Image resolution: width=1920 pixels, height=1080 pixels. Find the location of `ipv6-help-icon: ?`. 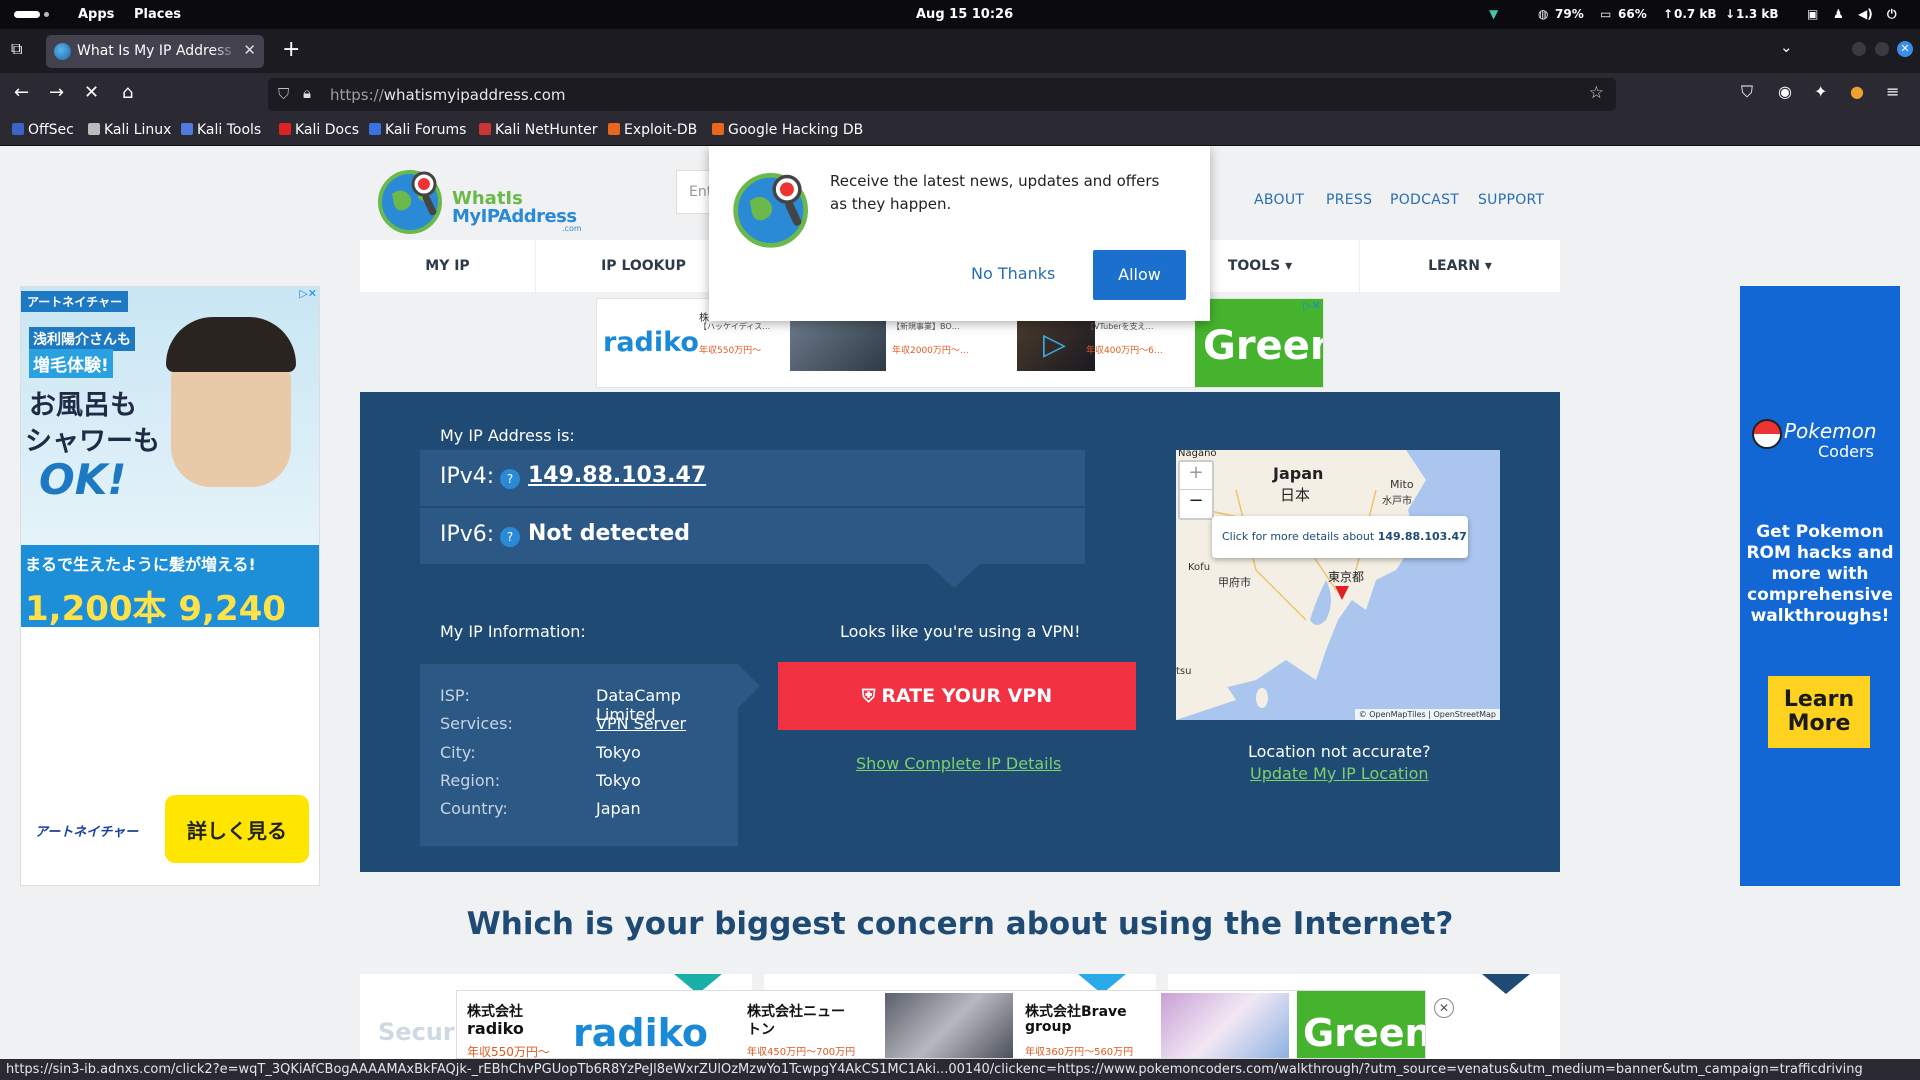

ipv6-help-icon: ? is located at coordinates (510, 537).